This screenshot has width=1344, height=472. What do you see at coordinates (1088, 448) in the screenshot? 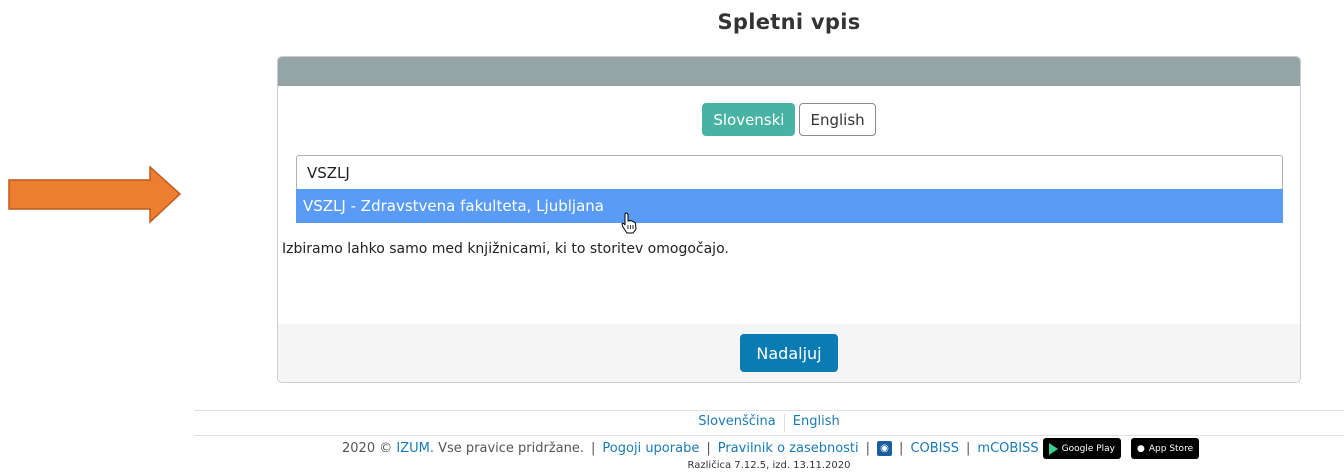
I see `google-play-label: Google Play` at bounding box center [1088, 448].